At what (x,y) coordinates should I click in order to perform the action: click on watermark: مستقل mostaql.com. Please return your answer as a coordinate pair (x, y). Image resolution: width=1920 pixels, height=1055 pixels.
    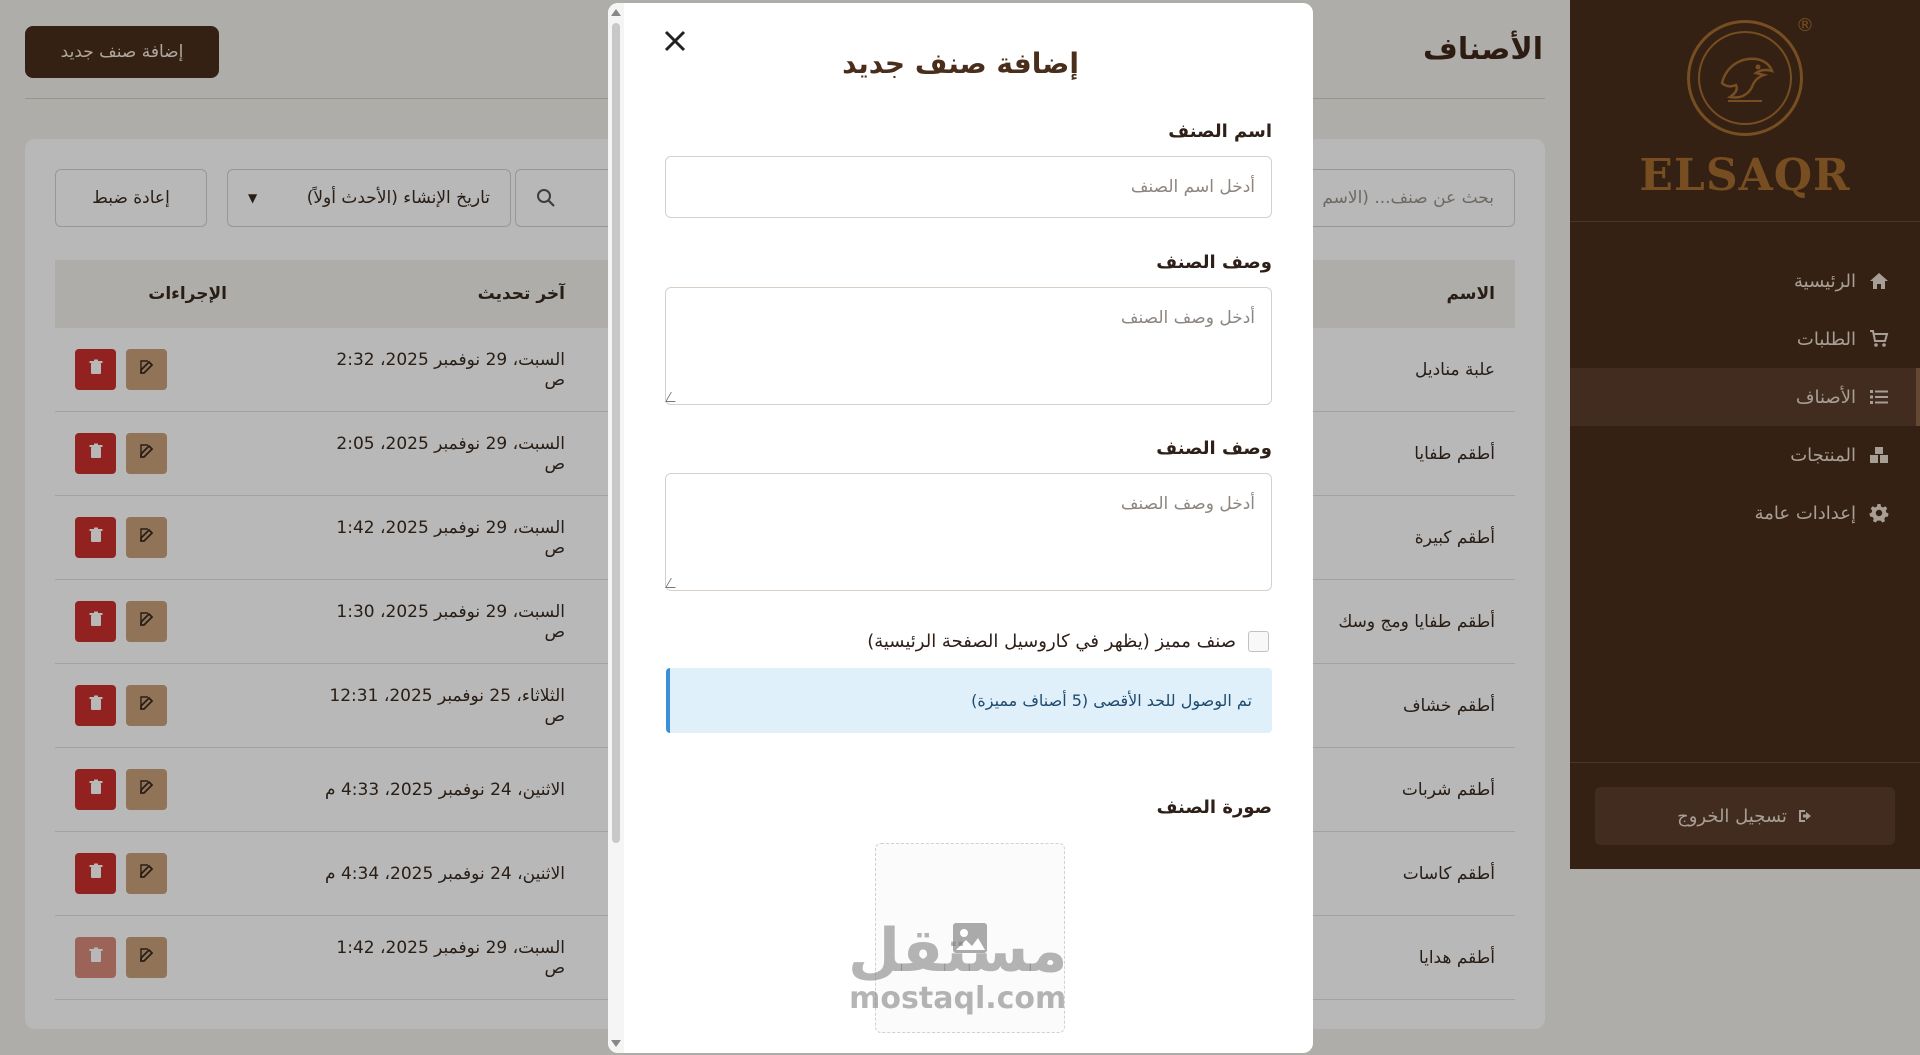
    Looking at the image, I should click on (957, 968).